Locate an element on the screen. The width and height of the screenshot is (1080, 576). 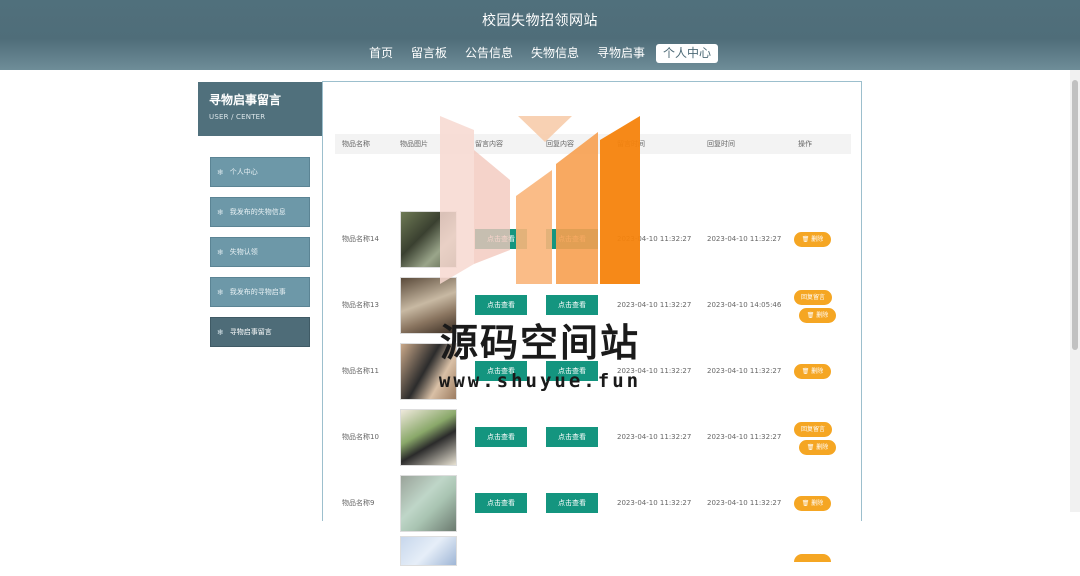
site-header: 校园失物招领网站 首页 留言板 公告信息 失物信息 寻物启事 个人中心 is located at coordinates (540, 35).